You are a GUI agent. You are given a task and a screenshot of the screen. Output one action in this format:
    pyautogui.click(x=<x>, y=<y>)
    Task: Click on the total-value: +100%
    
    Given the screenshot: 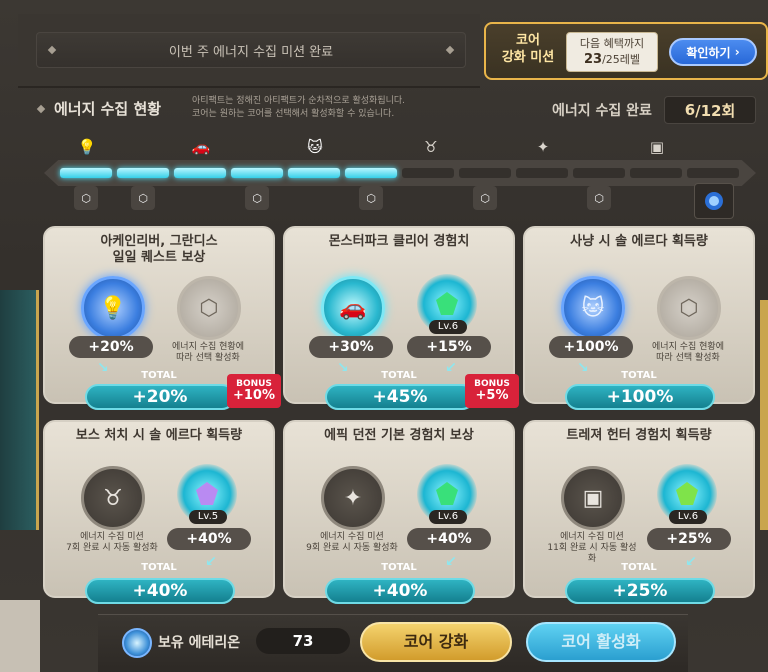 What is the action you would take?
    pyautogui.click(x=640, y=397)
    